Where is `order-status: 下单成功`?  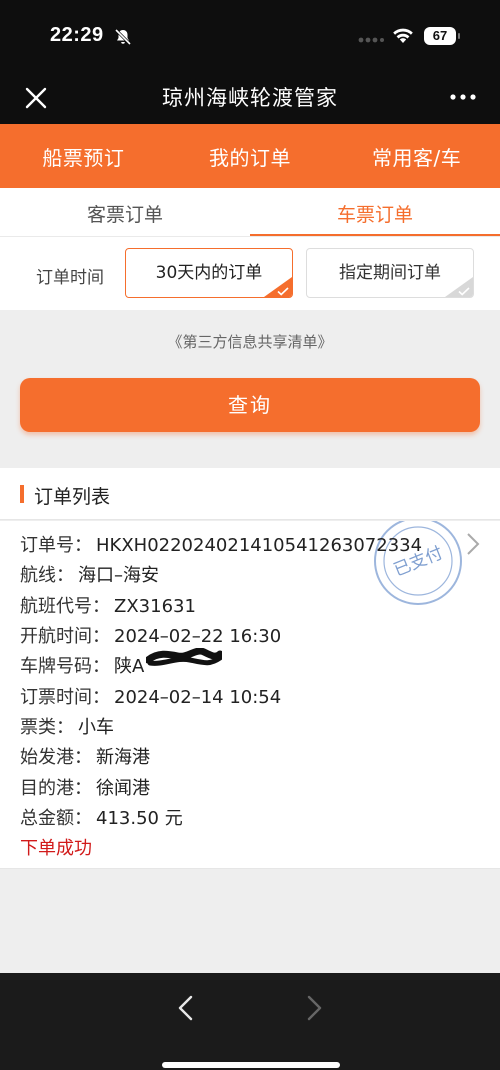
order-status: 下单成功 is located at coordinates (56, 848).